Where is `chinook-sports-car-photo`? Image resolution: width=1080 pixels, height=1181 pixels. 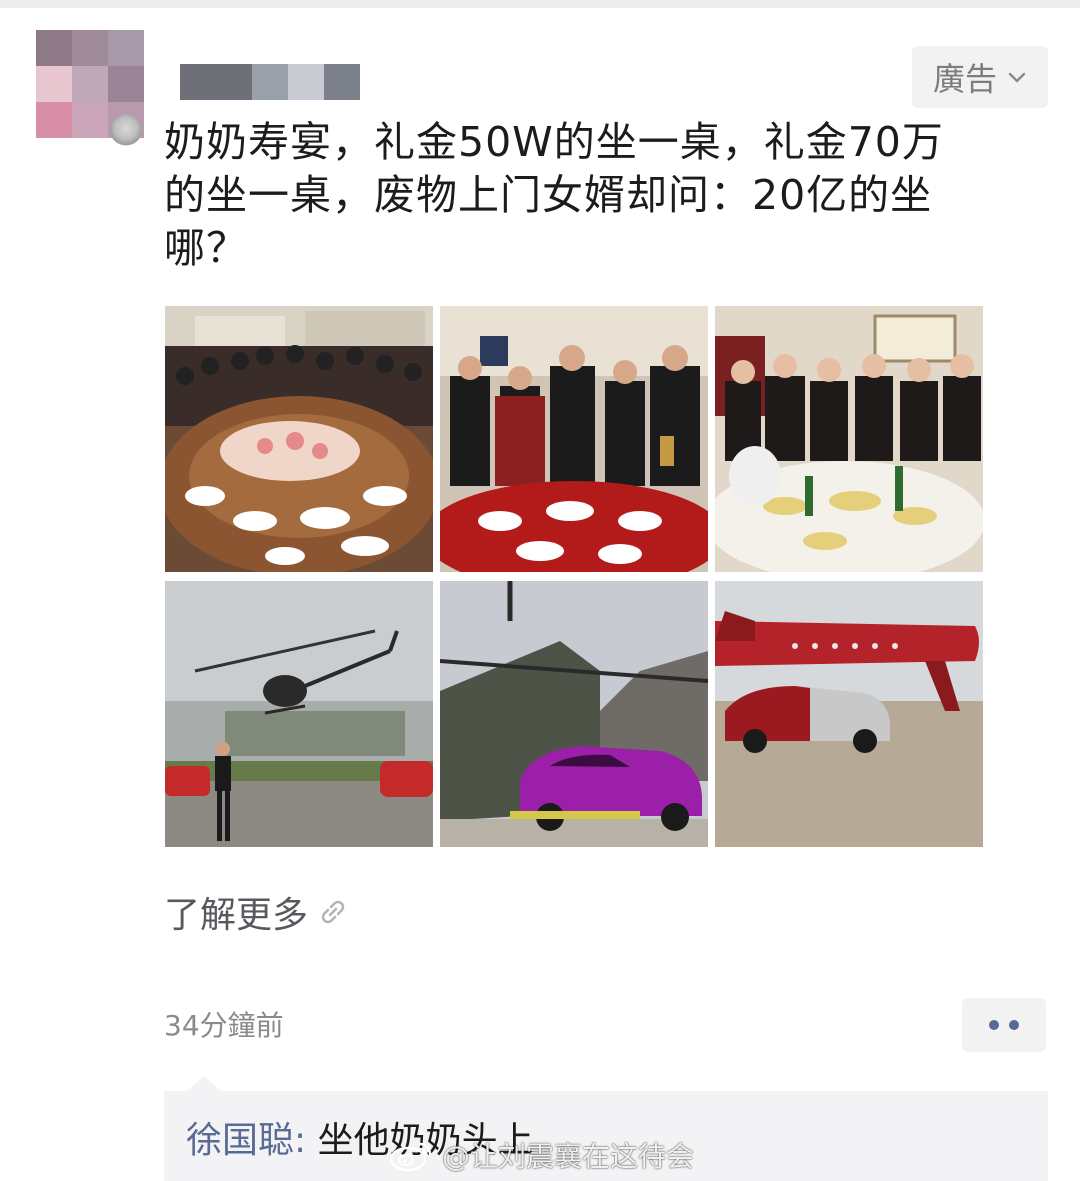 chinook-sports-car-photo is located at coordinates (574, 714).